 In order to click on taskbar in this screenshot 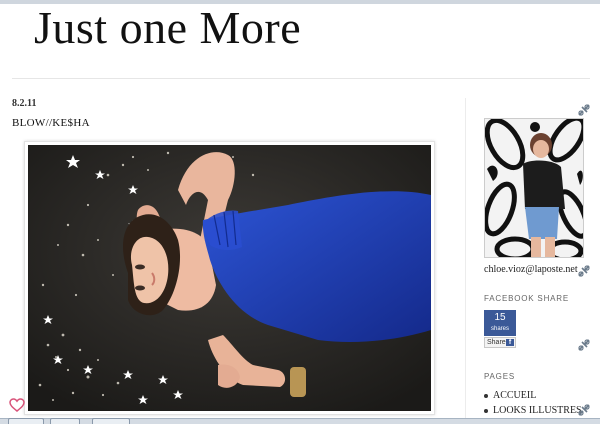, I will do `click(300, 421)`.